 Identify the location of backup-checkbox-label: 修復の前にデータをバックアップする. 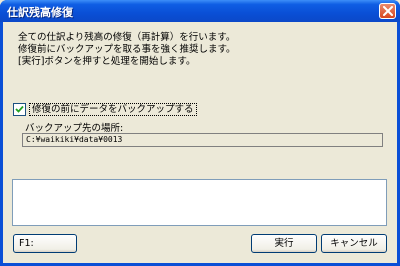
(113, 109).